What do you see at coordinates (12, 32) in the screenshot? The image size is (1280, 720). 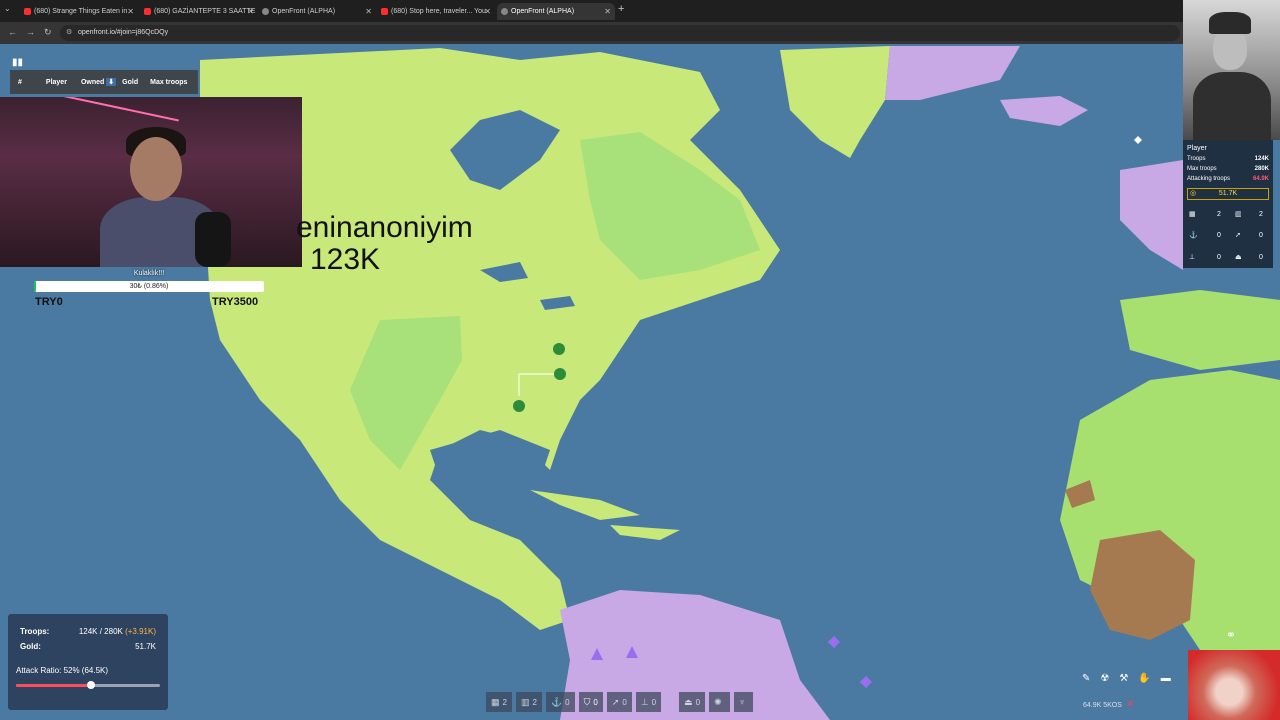 I see `back-icon: ←` at bounding box center [12, 32].